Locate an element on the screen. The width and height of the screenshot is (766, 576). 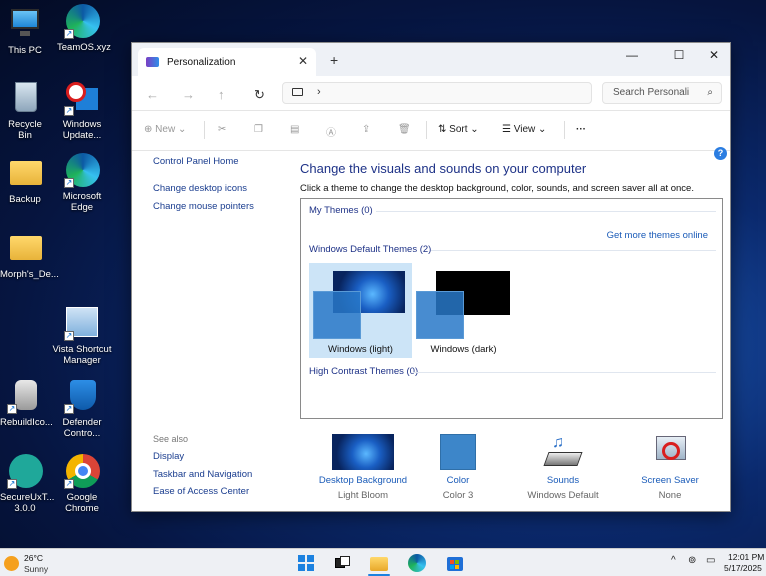
search-input: Search Personali ⌕ is located at coordinates (662, 93).